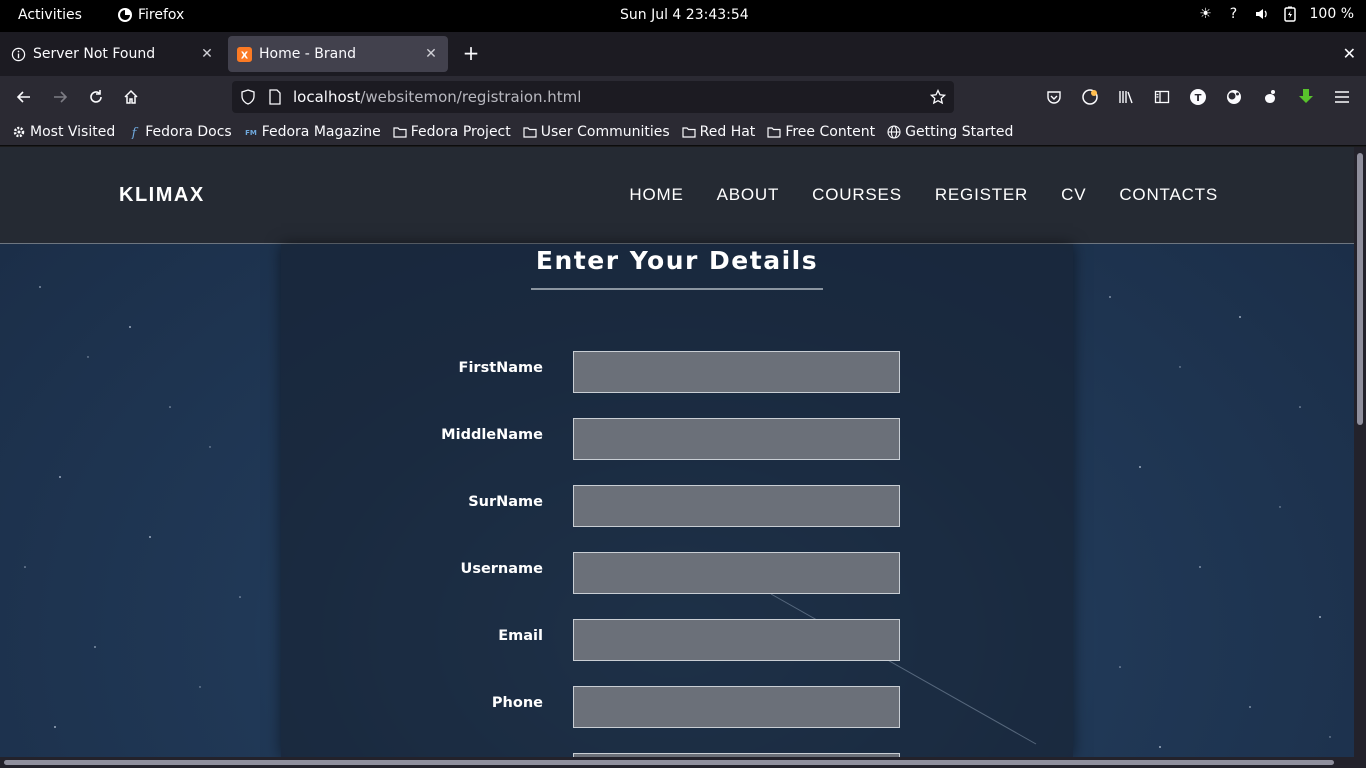  What do you see at coordinates (60, 97) in the screenshot?
I see `forward-icon` at bounding box center [60, 97].